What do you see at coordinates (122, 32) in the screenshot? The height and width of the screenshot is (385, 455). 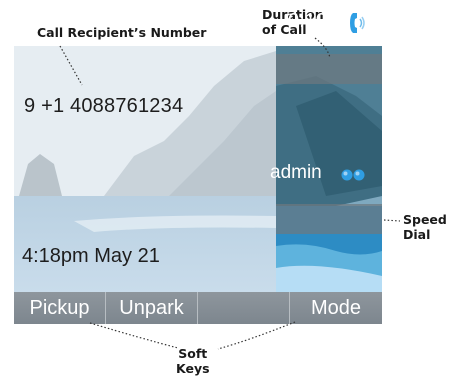 I see `callout-recipient-number: Call Recipient’s Number` at bounding box center [122, 32].